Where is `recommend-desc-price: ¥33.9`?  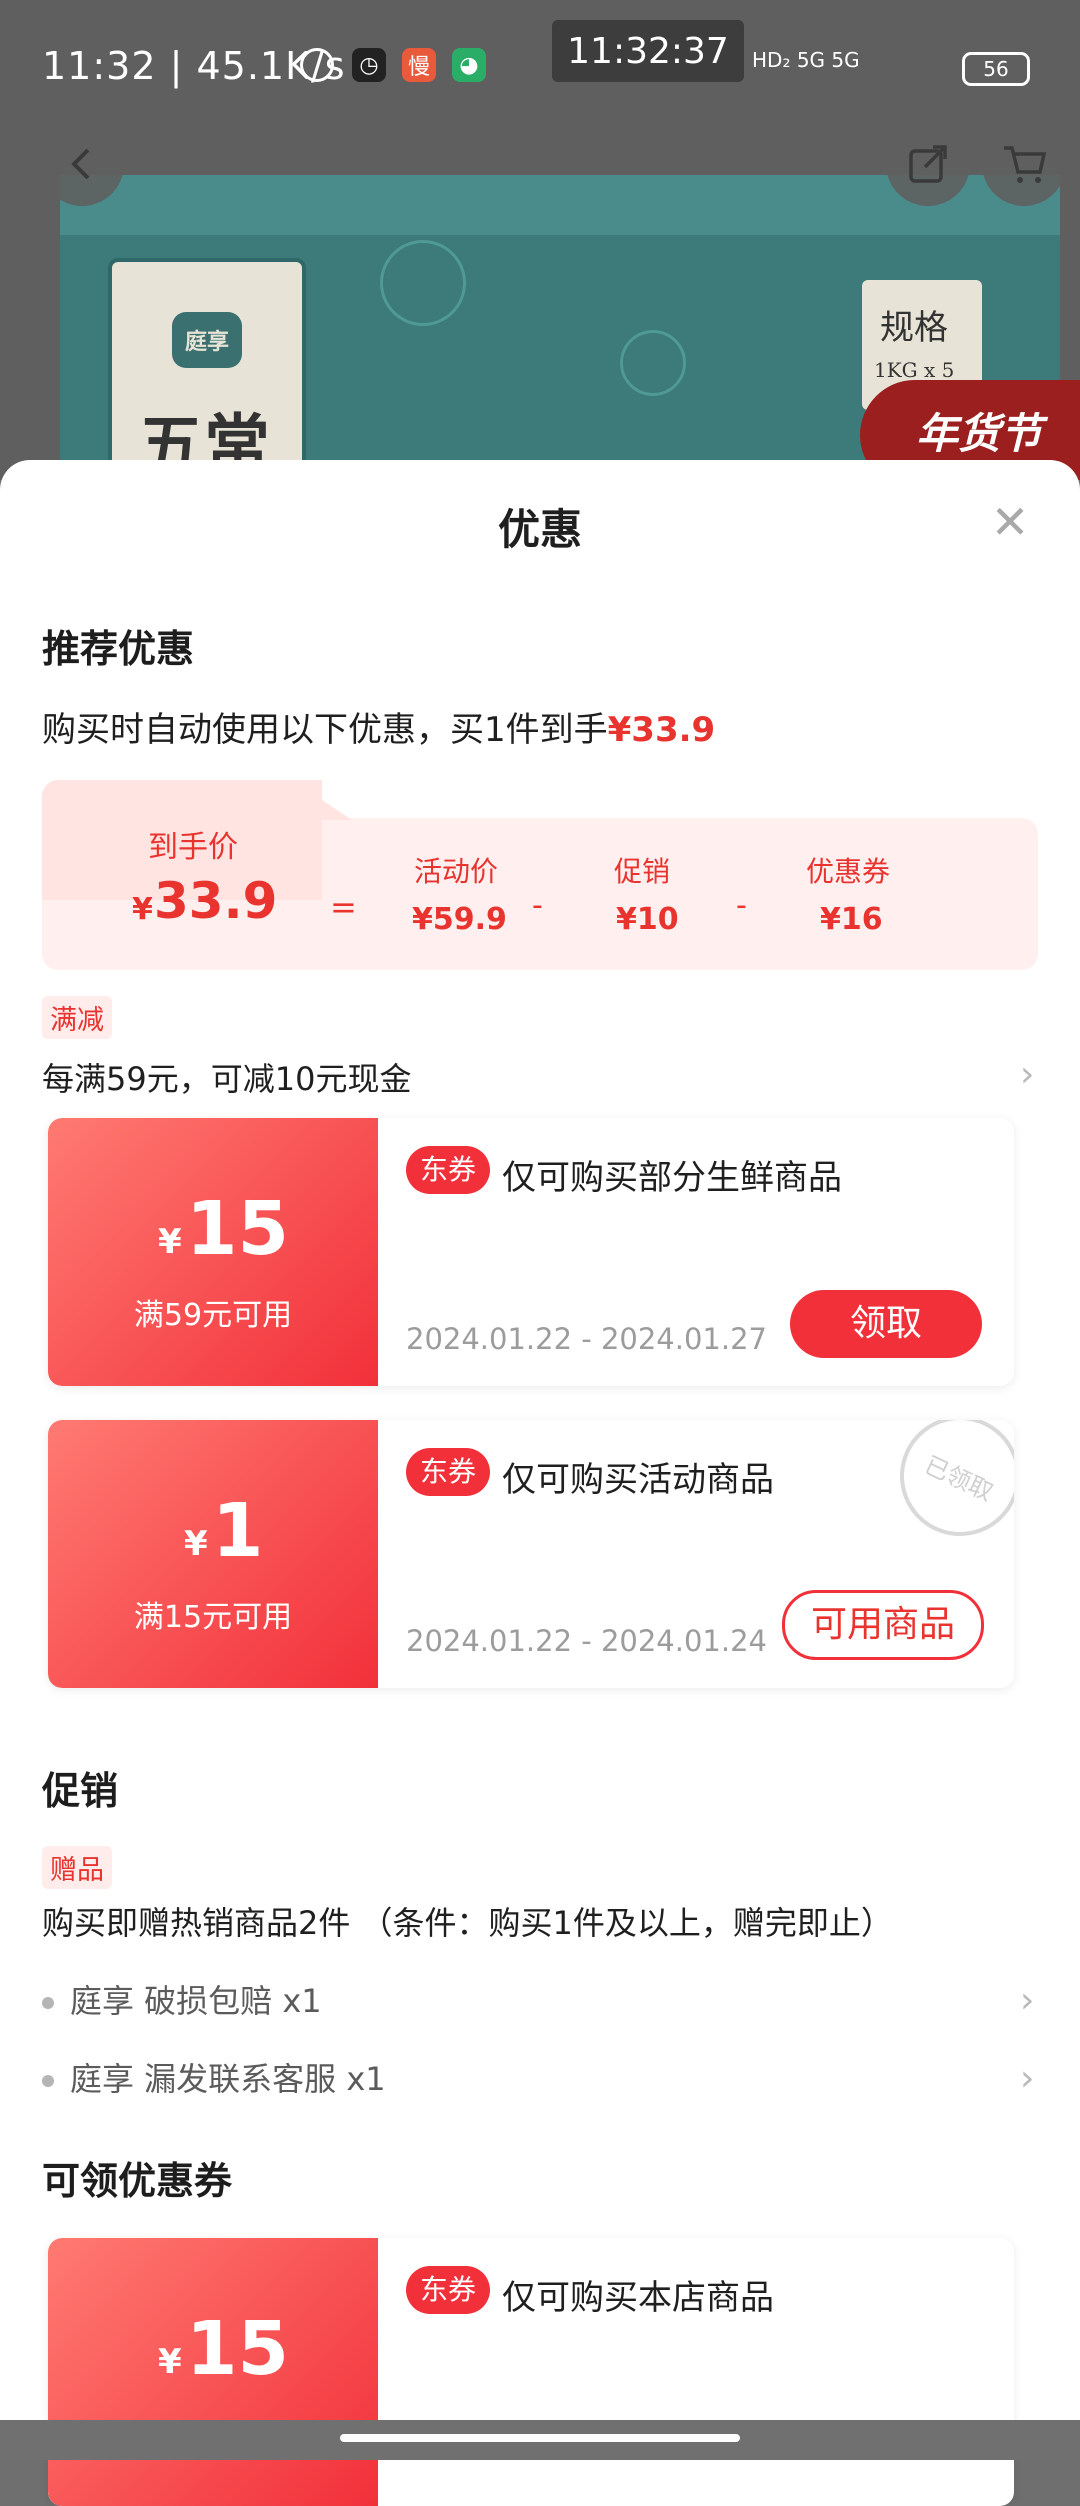 recommend-desc-price: ¥33.9 is located at coordinates (661, 730).